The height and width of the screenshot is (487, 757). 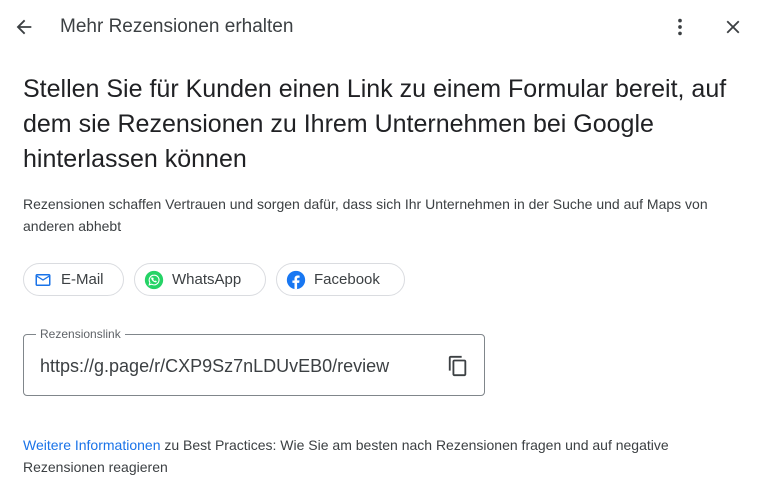 I want to click on copy-icon, so click(x=458, y=366).